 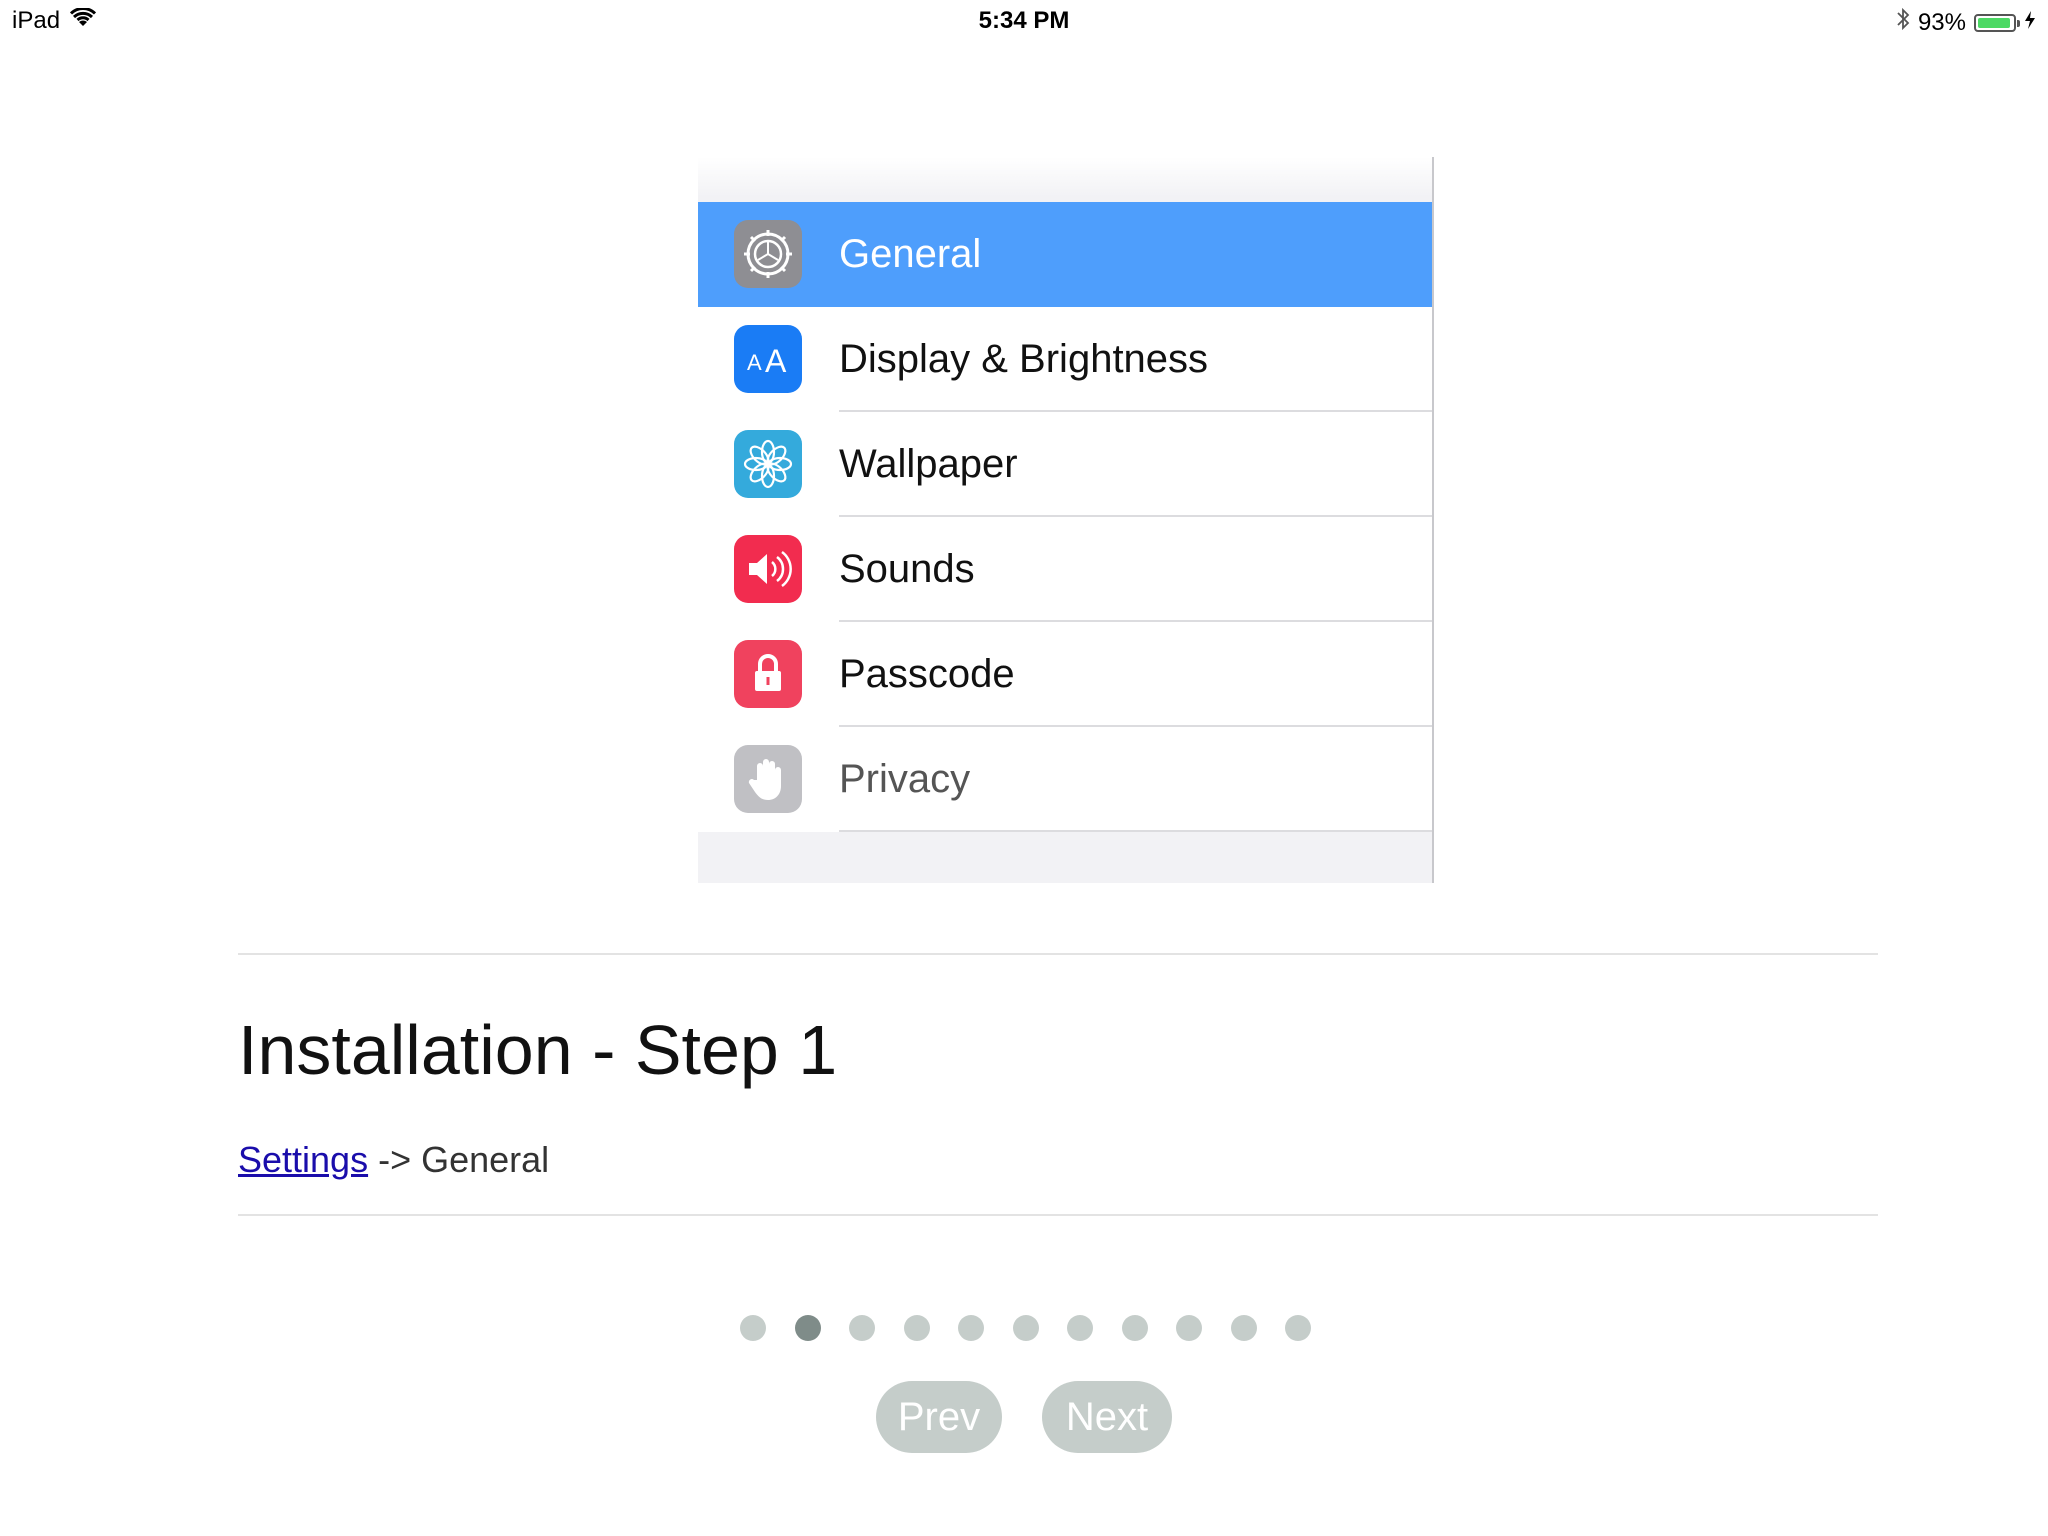 What do you see at coordinates (1107, 1417) in the screenshot?
I see `next-button: Next` at bounding box center [1107, 1417].